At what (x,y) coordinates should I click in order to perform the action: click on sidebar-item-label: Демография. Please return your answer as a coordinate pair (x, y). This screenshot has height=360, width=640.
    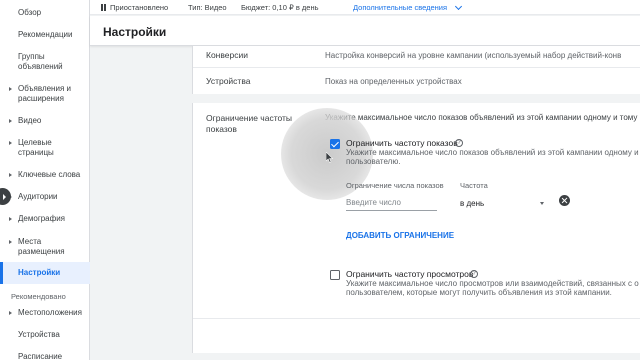
    Looking at the image, I should click on (42, 218).